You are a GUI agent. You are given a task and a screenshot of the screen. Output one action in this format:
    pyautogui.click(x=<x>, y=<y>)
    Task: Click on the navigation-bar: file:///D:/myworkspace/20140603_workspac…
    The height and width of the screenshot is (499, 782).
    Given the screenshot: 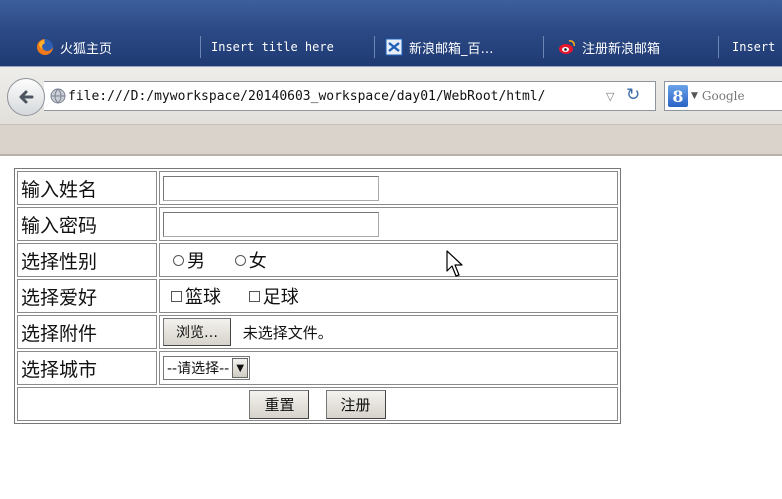 What is the action you would take?
    pyautogui.click(x=391, y=95)
    